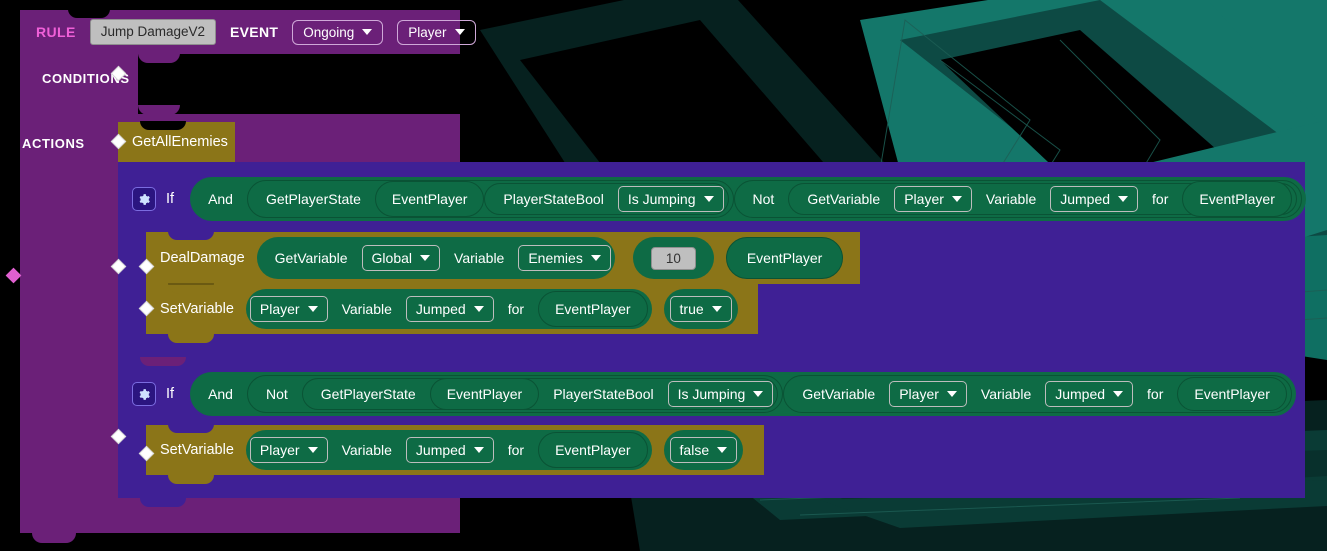 The image size is (1327, 551). Describe the element at coordinates (329, 32) in the screenshot. I see `event-type-value: Ongoing` at that location.